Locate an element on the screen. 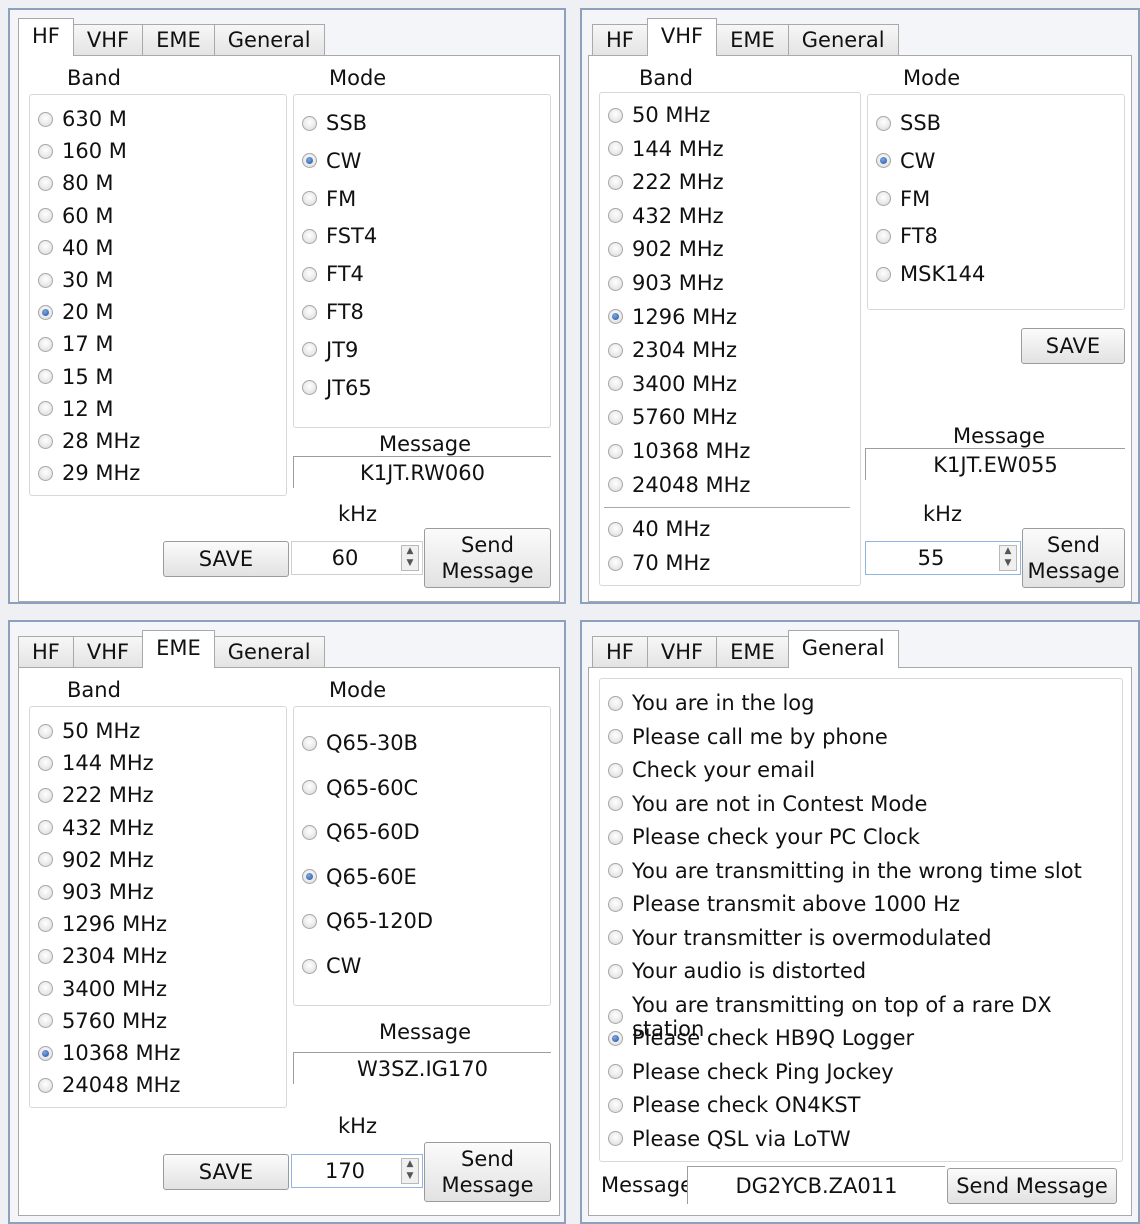 The image size is (1140, 1224). radio-option: Q65-120D is located at coordinates (367, 921).